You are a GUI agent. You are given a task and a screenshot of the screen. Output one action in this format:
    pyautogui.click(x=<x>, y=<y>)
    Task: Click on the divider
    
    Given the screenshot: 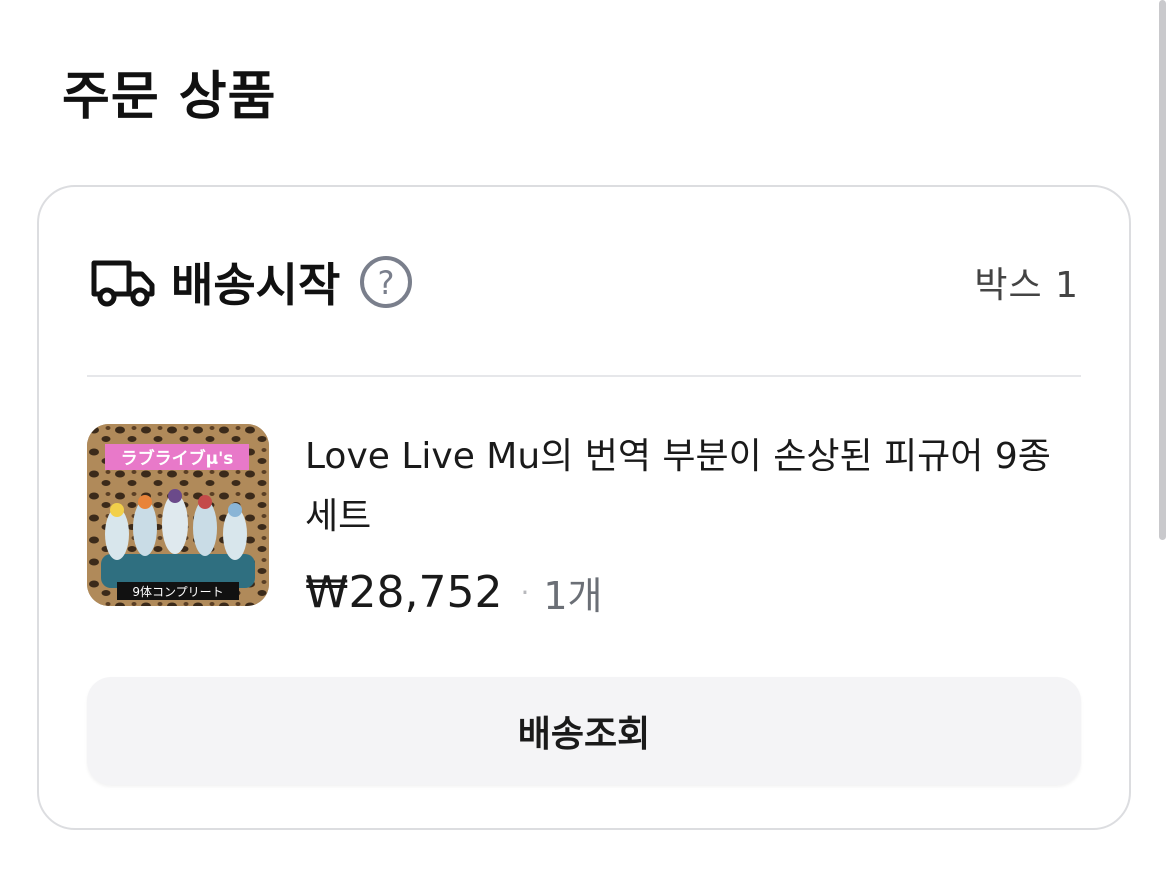 What is the action you would take?
    pyautogui.click(x=584, y=376)
    